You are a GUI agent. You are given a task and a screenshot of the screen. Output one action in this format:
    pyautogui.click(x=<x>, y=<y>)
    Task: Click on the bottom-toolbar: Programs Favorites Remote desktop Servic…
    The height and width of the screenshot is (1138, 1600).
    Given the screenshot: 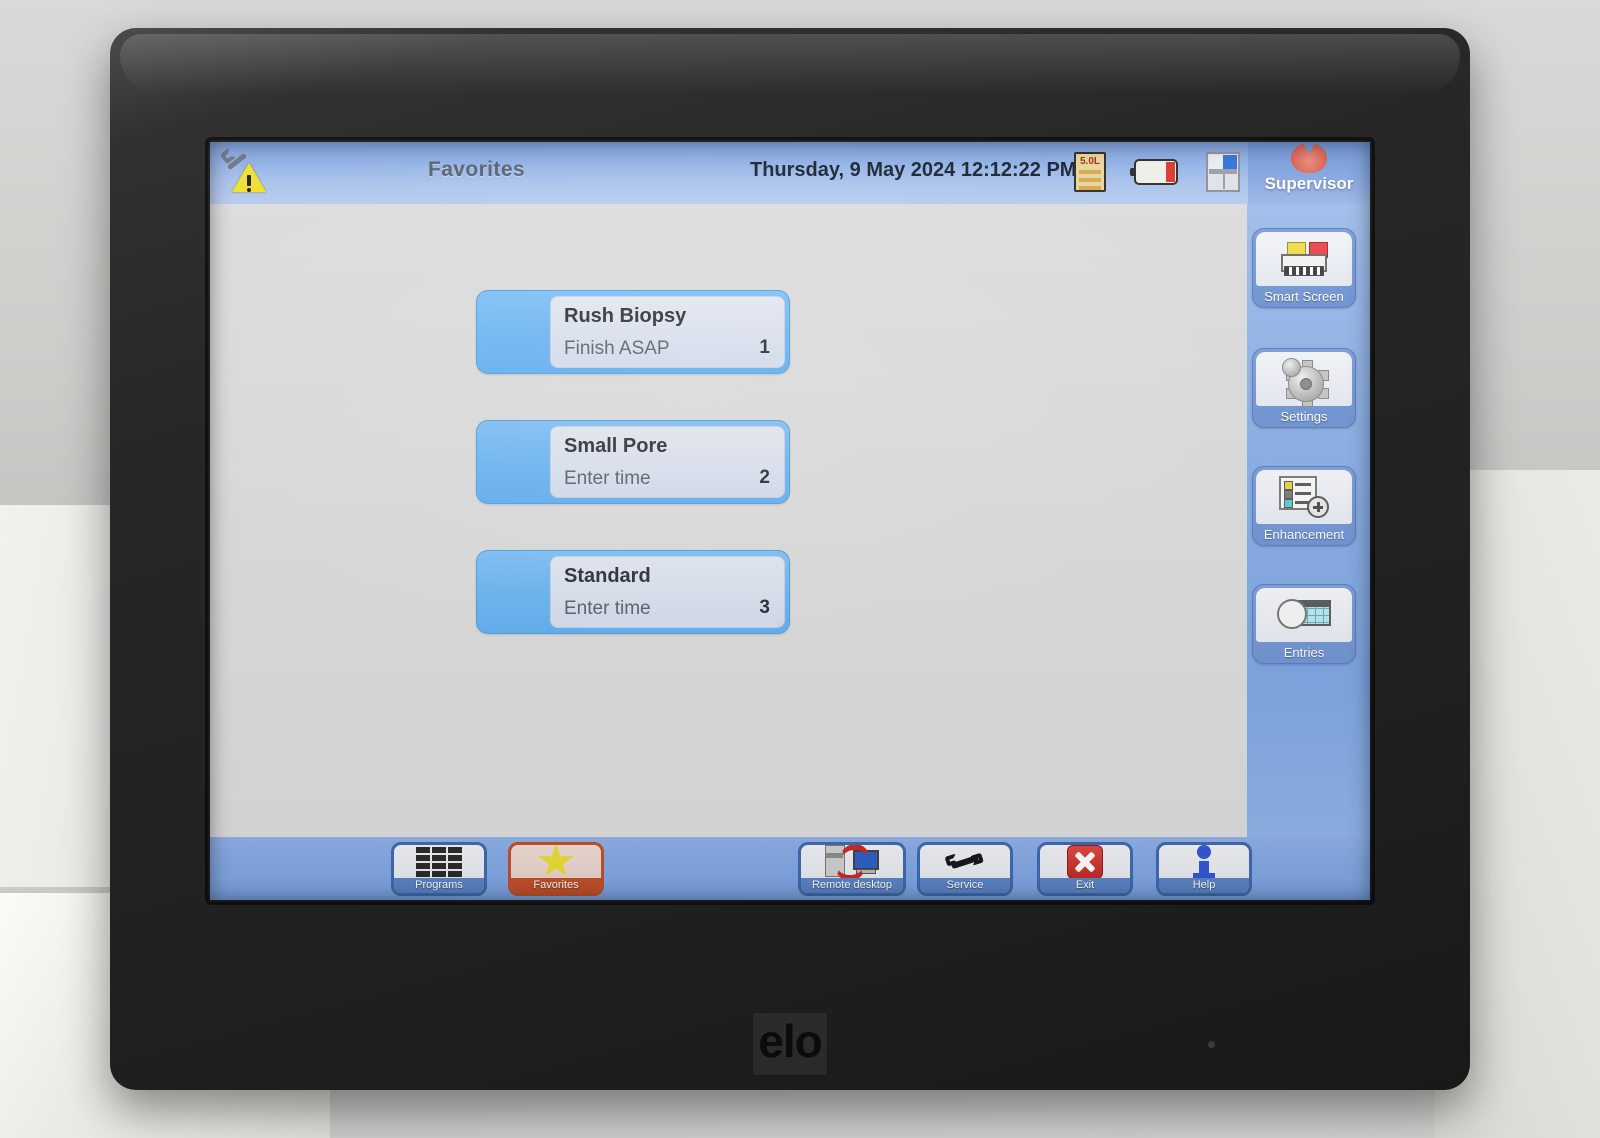 What is the action you would take?
    pyautogui.click(x=790, y=868)
    